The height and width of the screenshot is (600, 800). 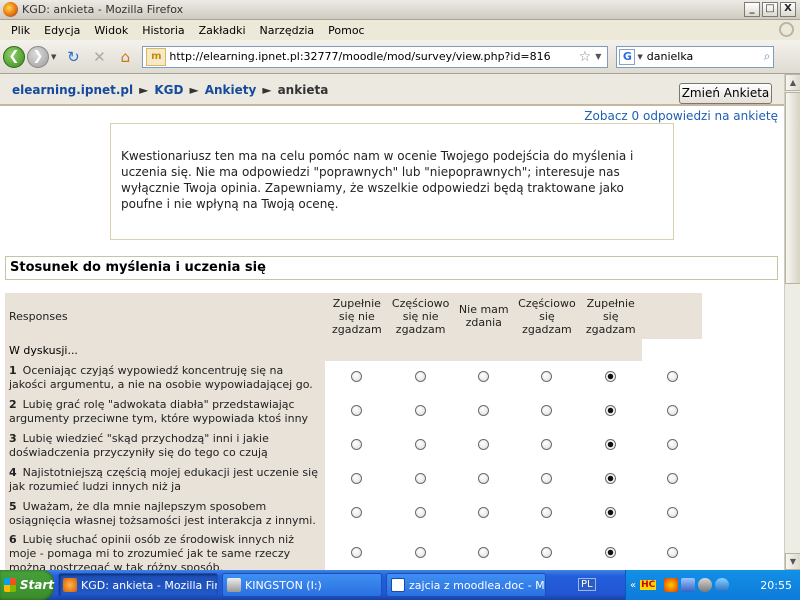 What do you see at coordinates (585, 57) in the screenshot?
I see `bookmark-star-icon: ☆` at bounding box center [585, 57].